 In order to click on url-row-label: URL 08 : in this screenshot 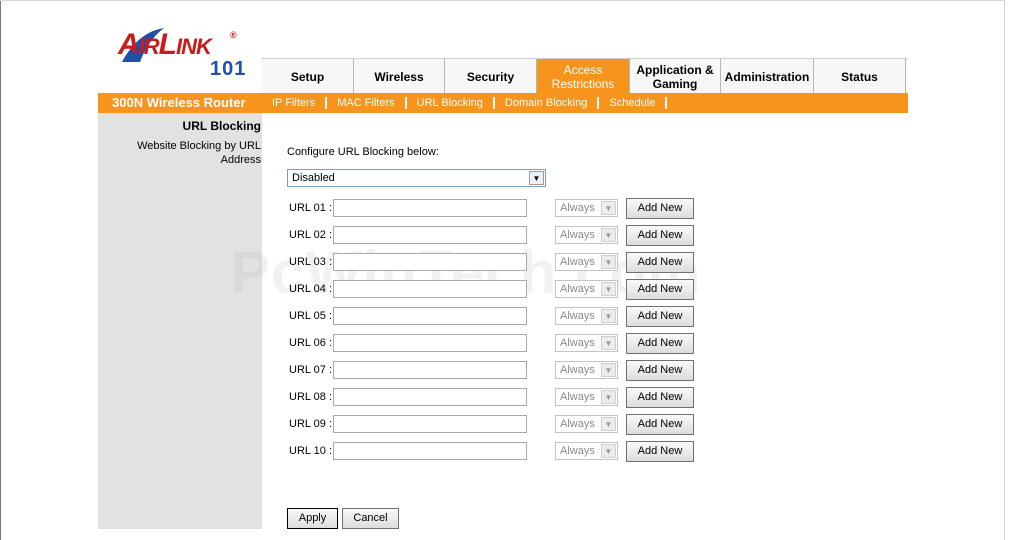, I will do `click(311, 397)`.